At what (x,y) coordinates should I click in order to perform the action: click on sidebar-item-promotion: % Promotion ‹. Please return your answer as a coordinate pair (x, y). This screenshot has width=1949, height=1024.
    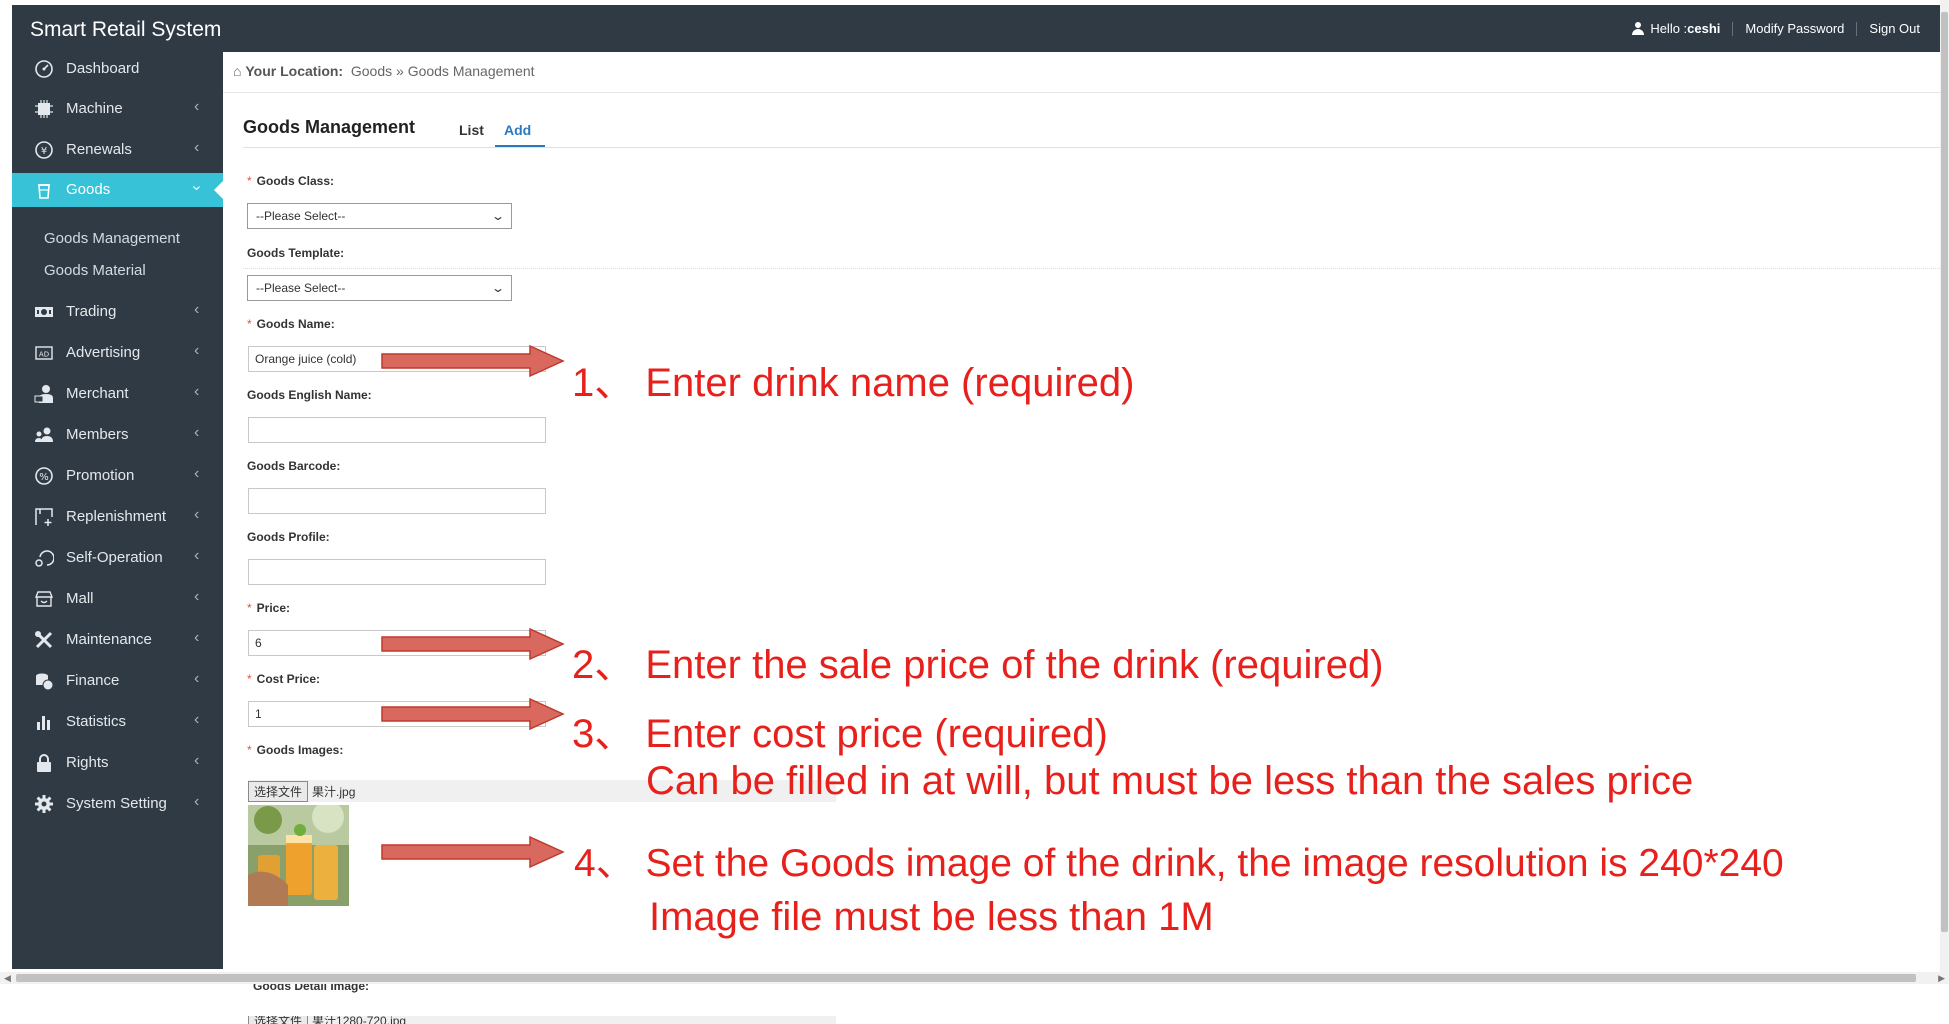
    Looking at the image, I should click on (117, 476).